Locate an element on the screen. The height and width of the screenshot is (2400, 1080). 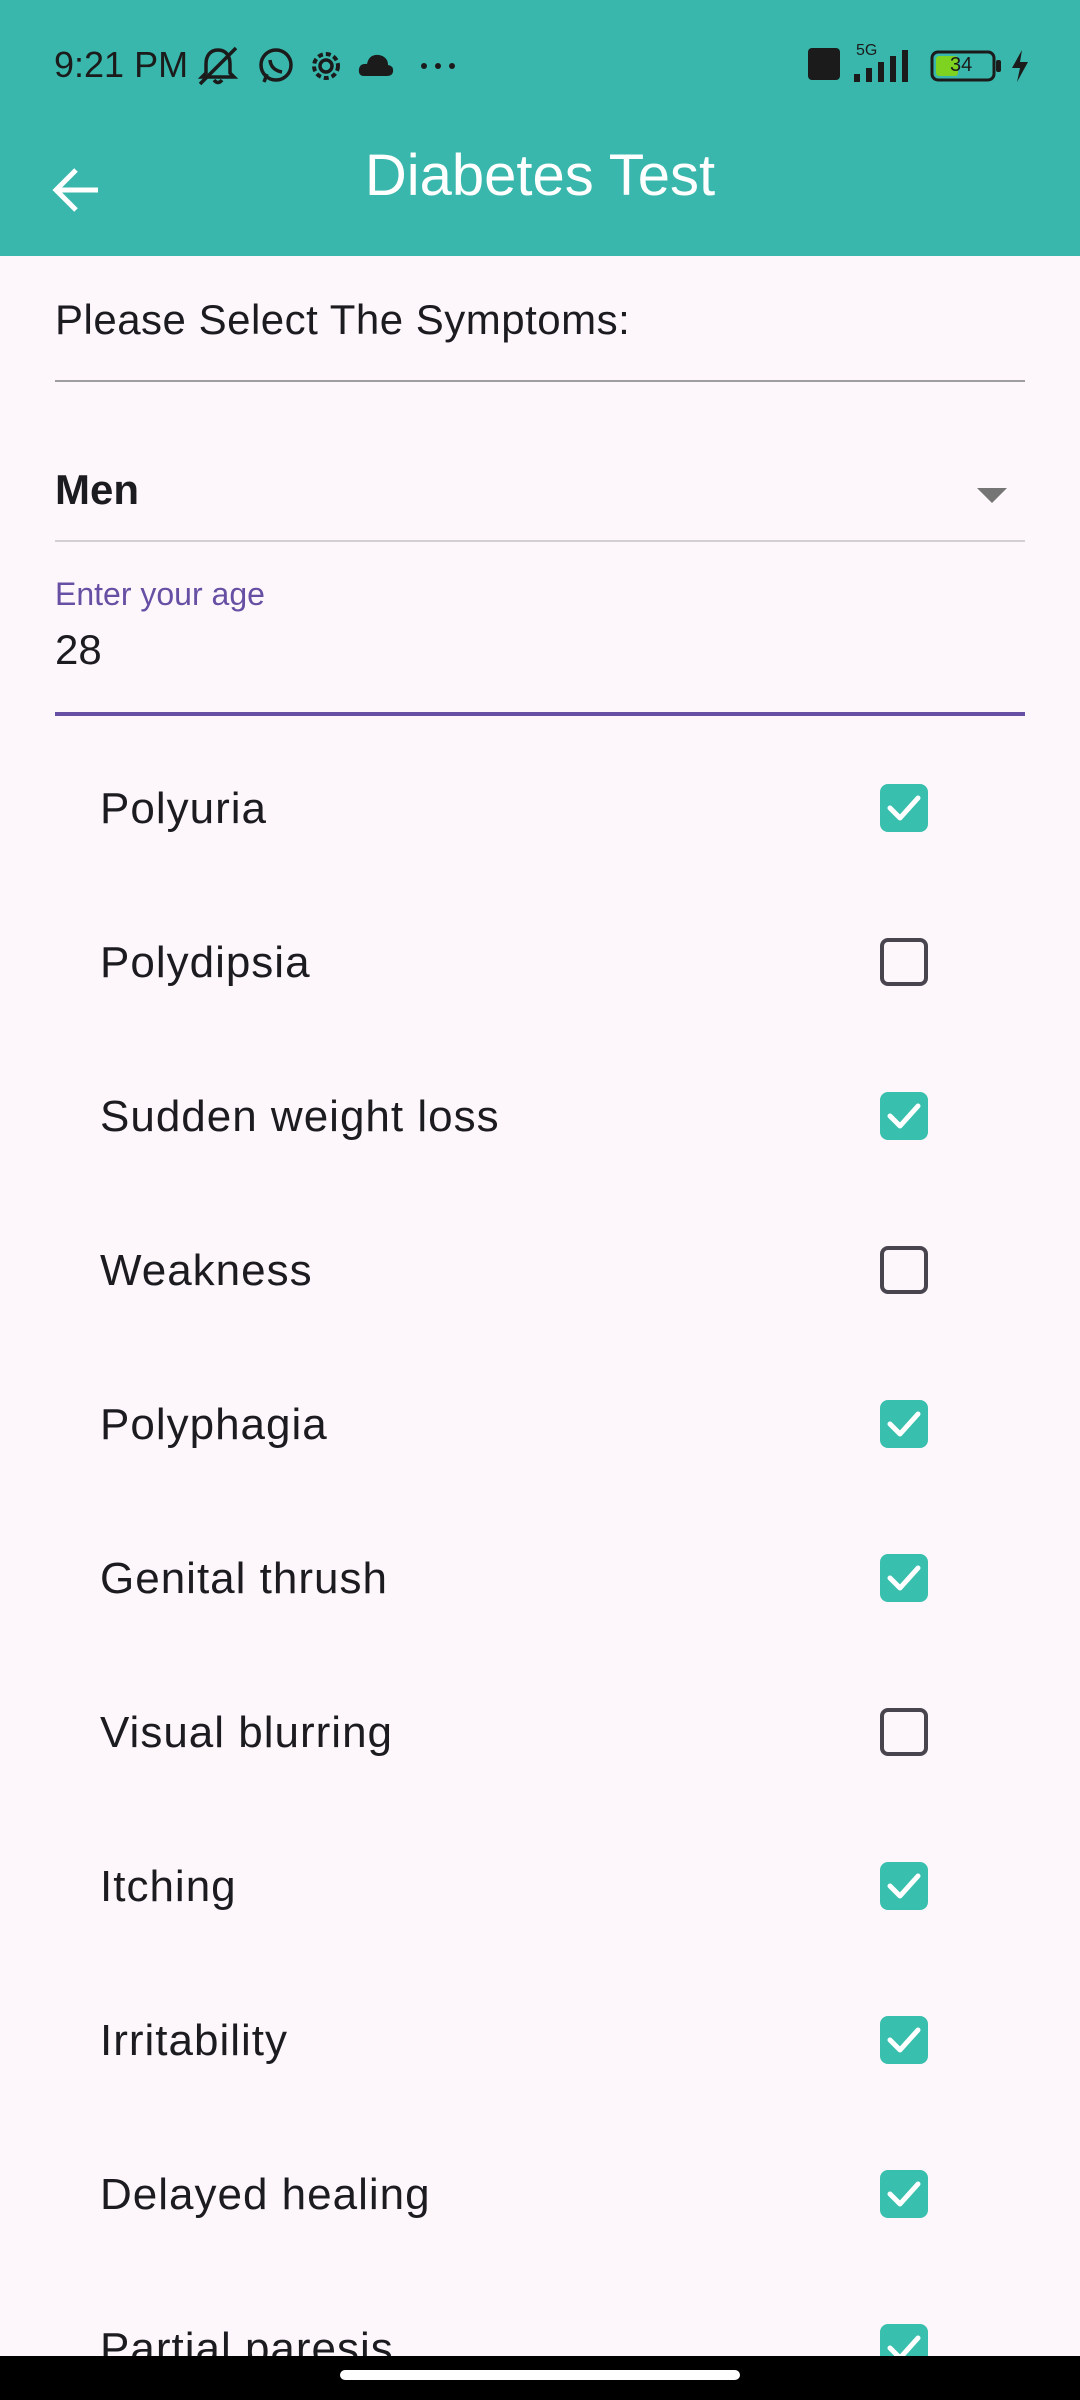
more-icon is located at coordinates (438, 68).